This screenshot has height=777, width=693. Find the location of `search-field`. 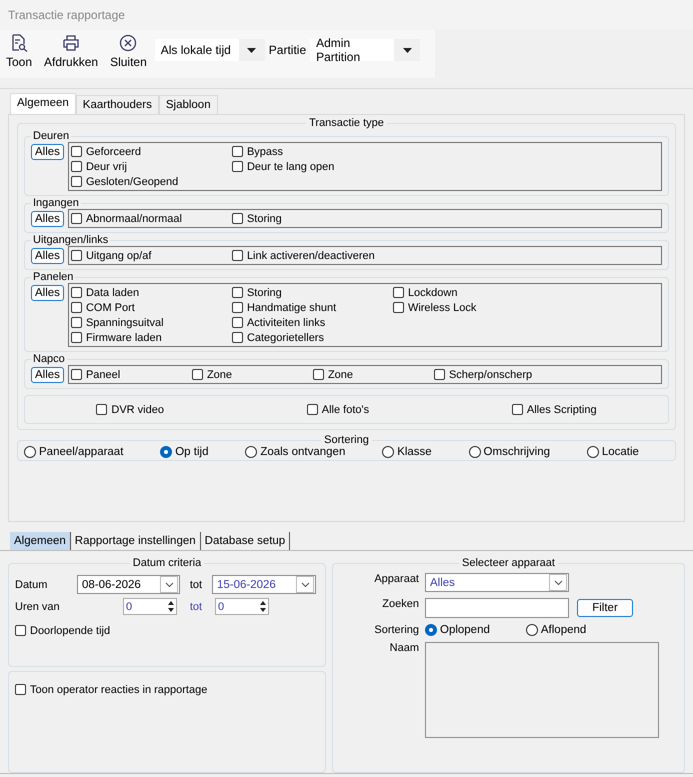

search-field is located at coordinates (497, 608).